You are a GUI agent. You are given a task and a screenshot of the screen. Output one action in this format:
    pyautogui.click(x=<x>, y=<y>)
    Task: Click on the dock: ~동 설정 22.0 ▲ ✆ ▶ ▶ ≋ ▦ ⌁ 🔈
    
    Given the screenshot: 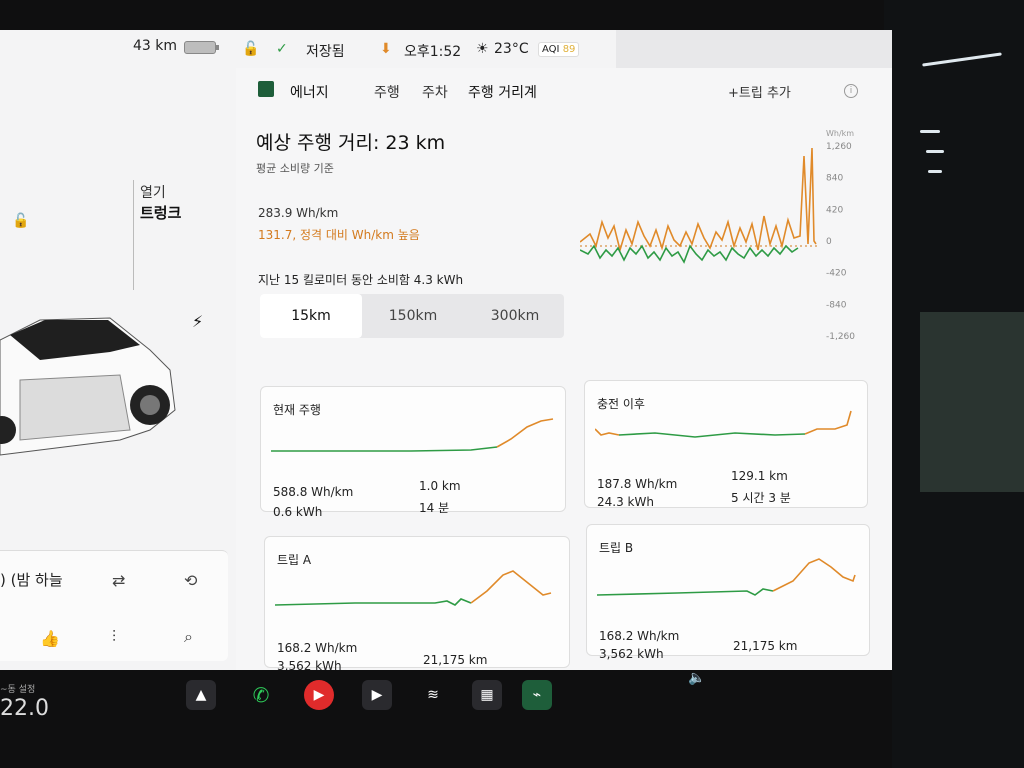 What is the action you would take?
    pyautogui.click(x=446, y=719)
    